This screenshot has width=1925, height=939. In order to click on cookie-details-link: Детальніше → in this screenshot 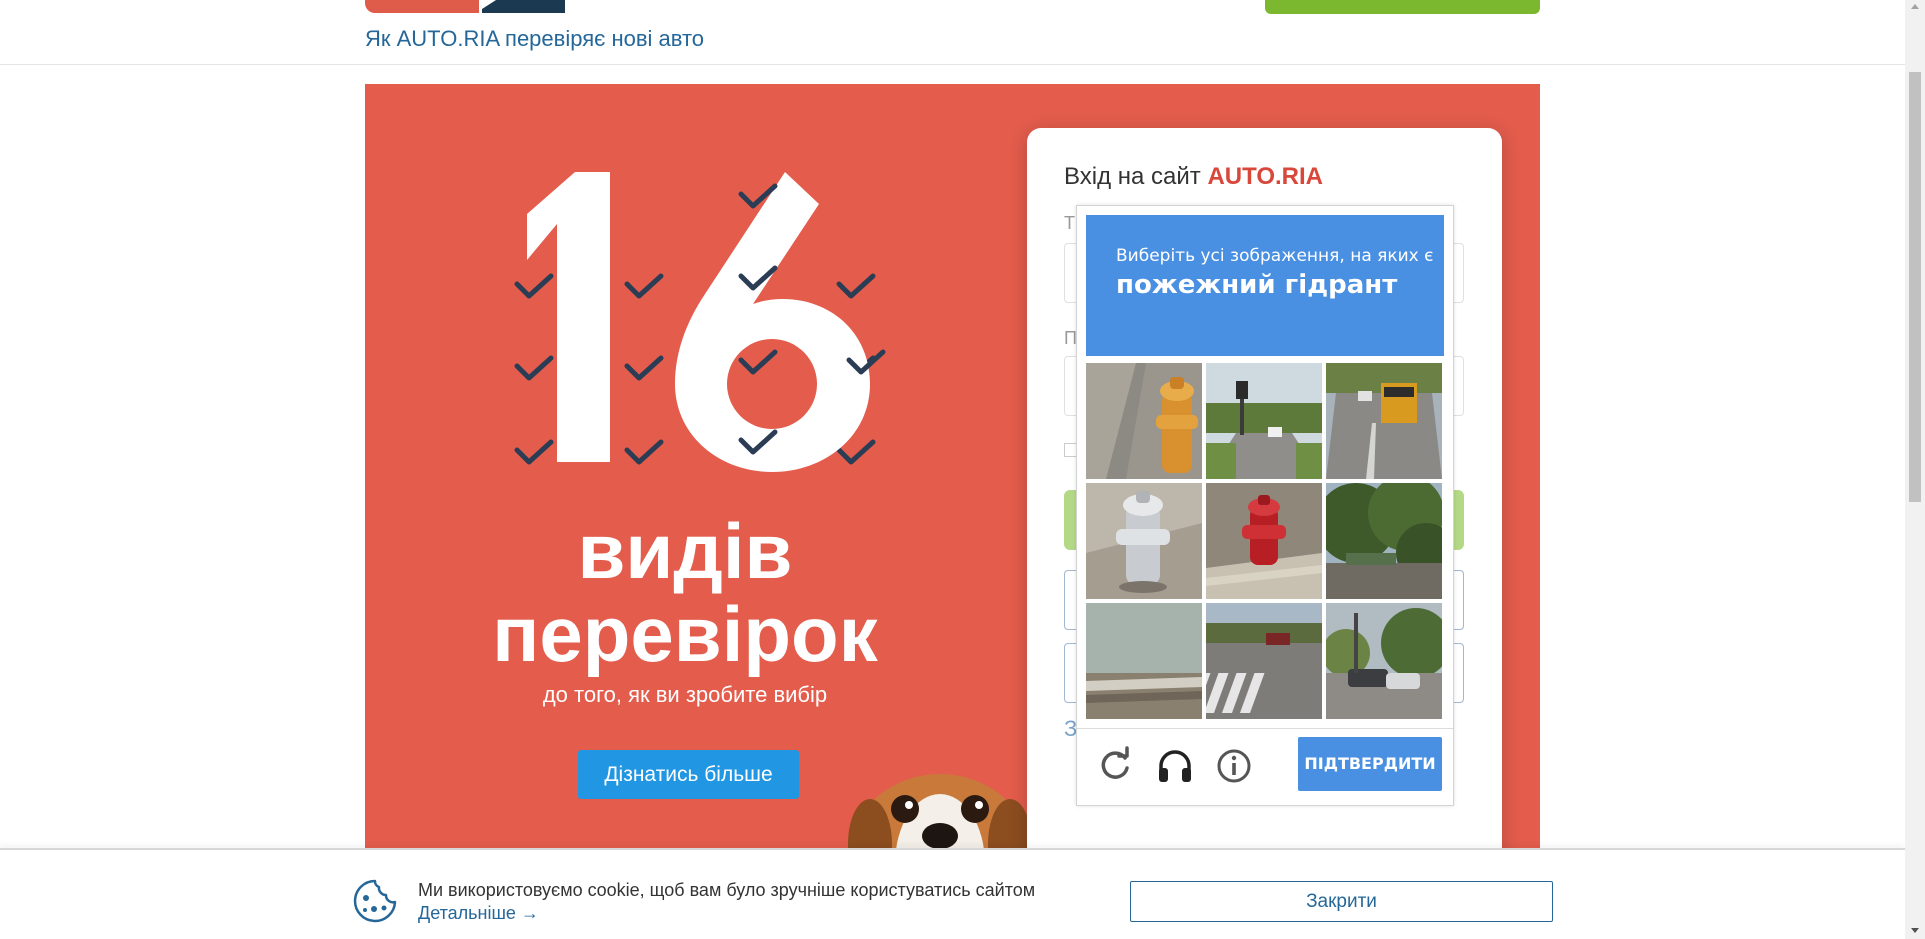, I will do `click(478, 913)`.